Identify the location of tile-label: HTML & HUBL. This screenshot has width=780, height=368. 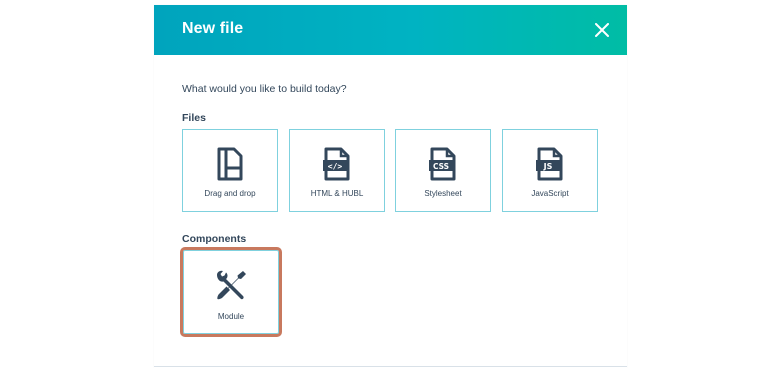
(337, 193).